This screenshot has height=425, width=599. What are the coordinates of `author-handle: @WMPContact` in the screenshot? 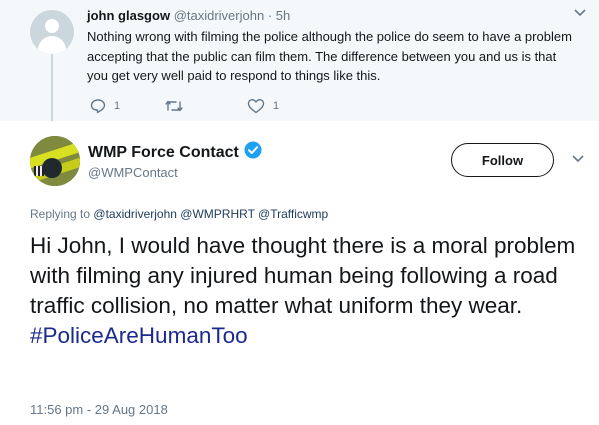 It's located at (133, 172).